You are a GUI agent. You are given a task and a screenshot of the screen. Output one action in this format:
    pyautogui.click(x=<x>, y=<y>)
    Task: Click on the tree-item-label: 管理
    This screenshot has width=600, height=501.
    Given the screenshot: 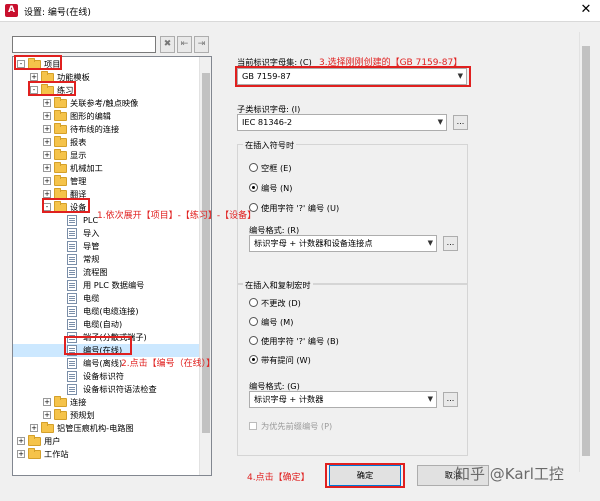 What is the action you would take?
    pyautogui.click(x=78, y=181)
    